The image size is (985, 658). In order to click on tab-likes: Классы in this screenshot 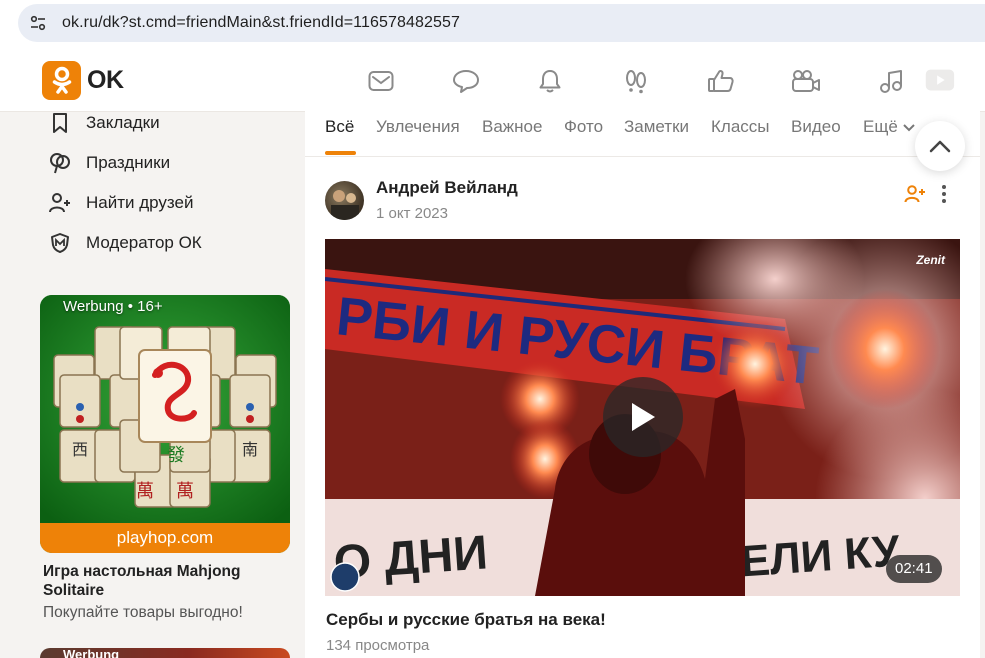, I will do `click(740, 127)`.